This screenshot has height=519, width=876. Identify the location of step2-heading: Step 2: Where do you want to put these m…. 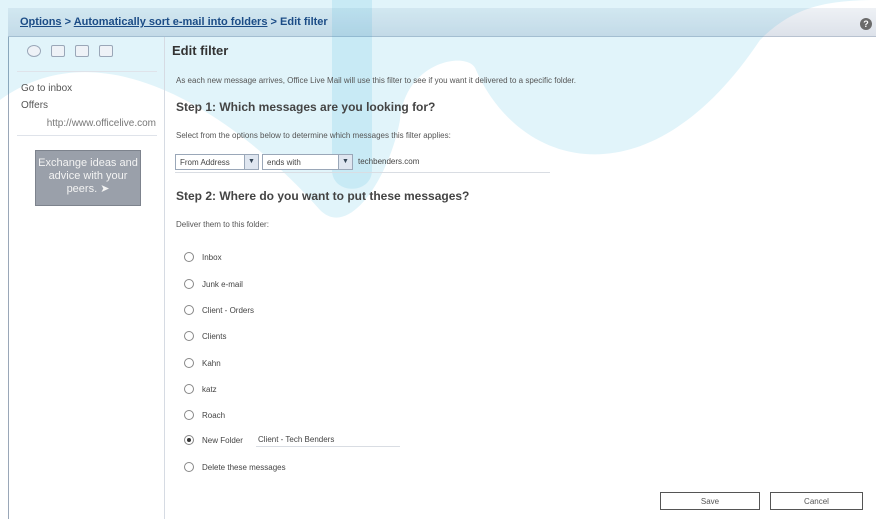
(323, 196).